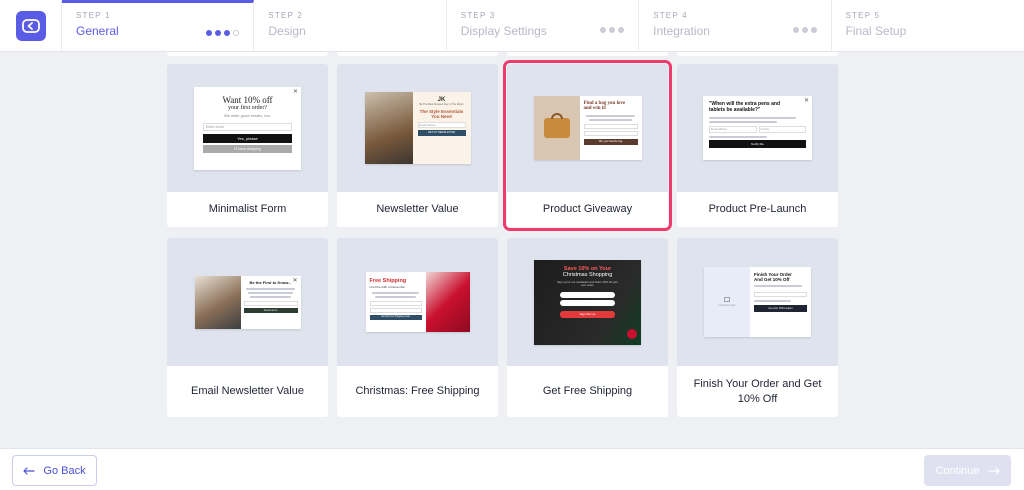 This screenshot has width=1024, height=490. What do you see at coordinates (512, 469) in the screenshot?
I see `wizard-footer: Go Back Continue` at bounding box center [512, 469].